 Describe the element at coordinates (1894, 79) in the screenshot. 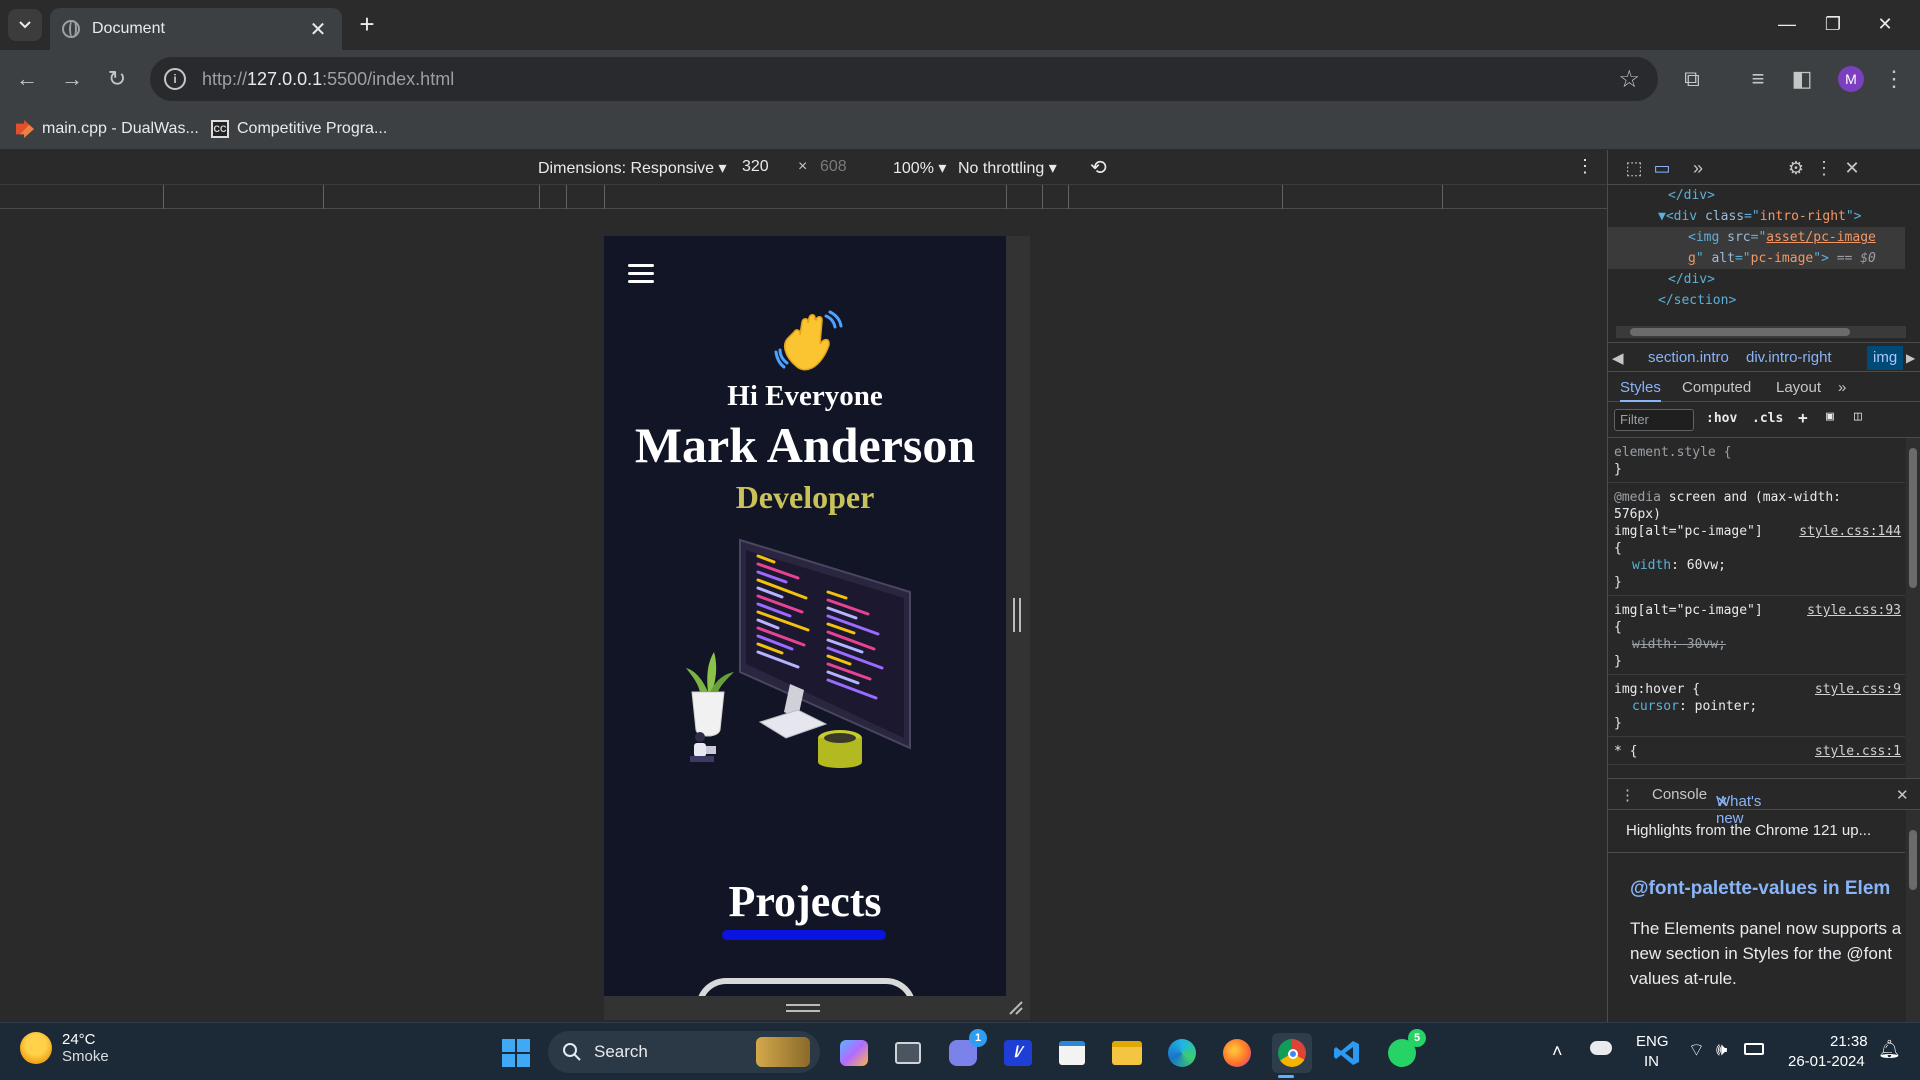

I see `menu-icon: ⋮` at that location.